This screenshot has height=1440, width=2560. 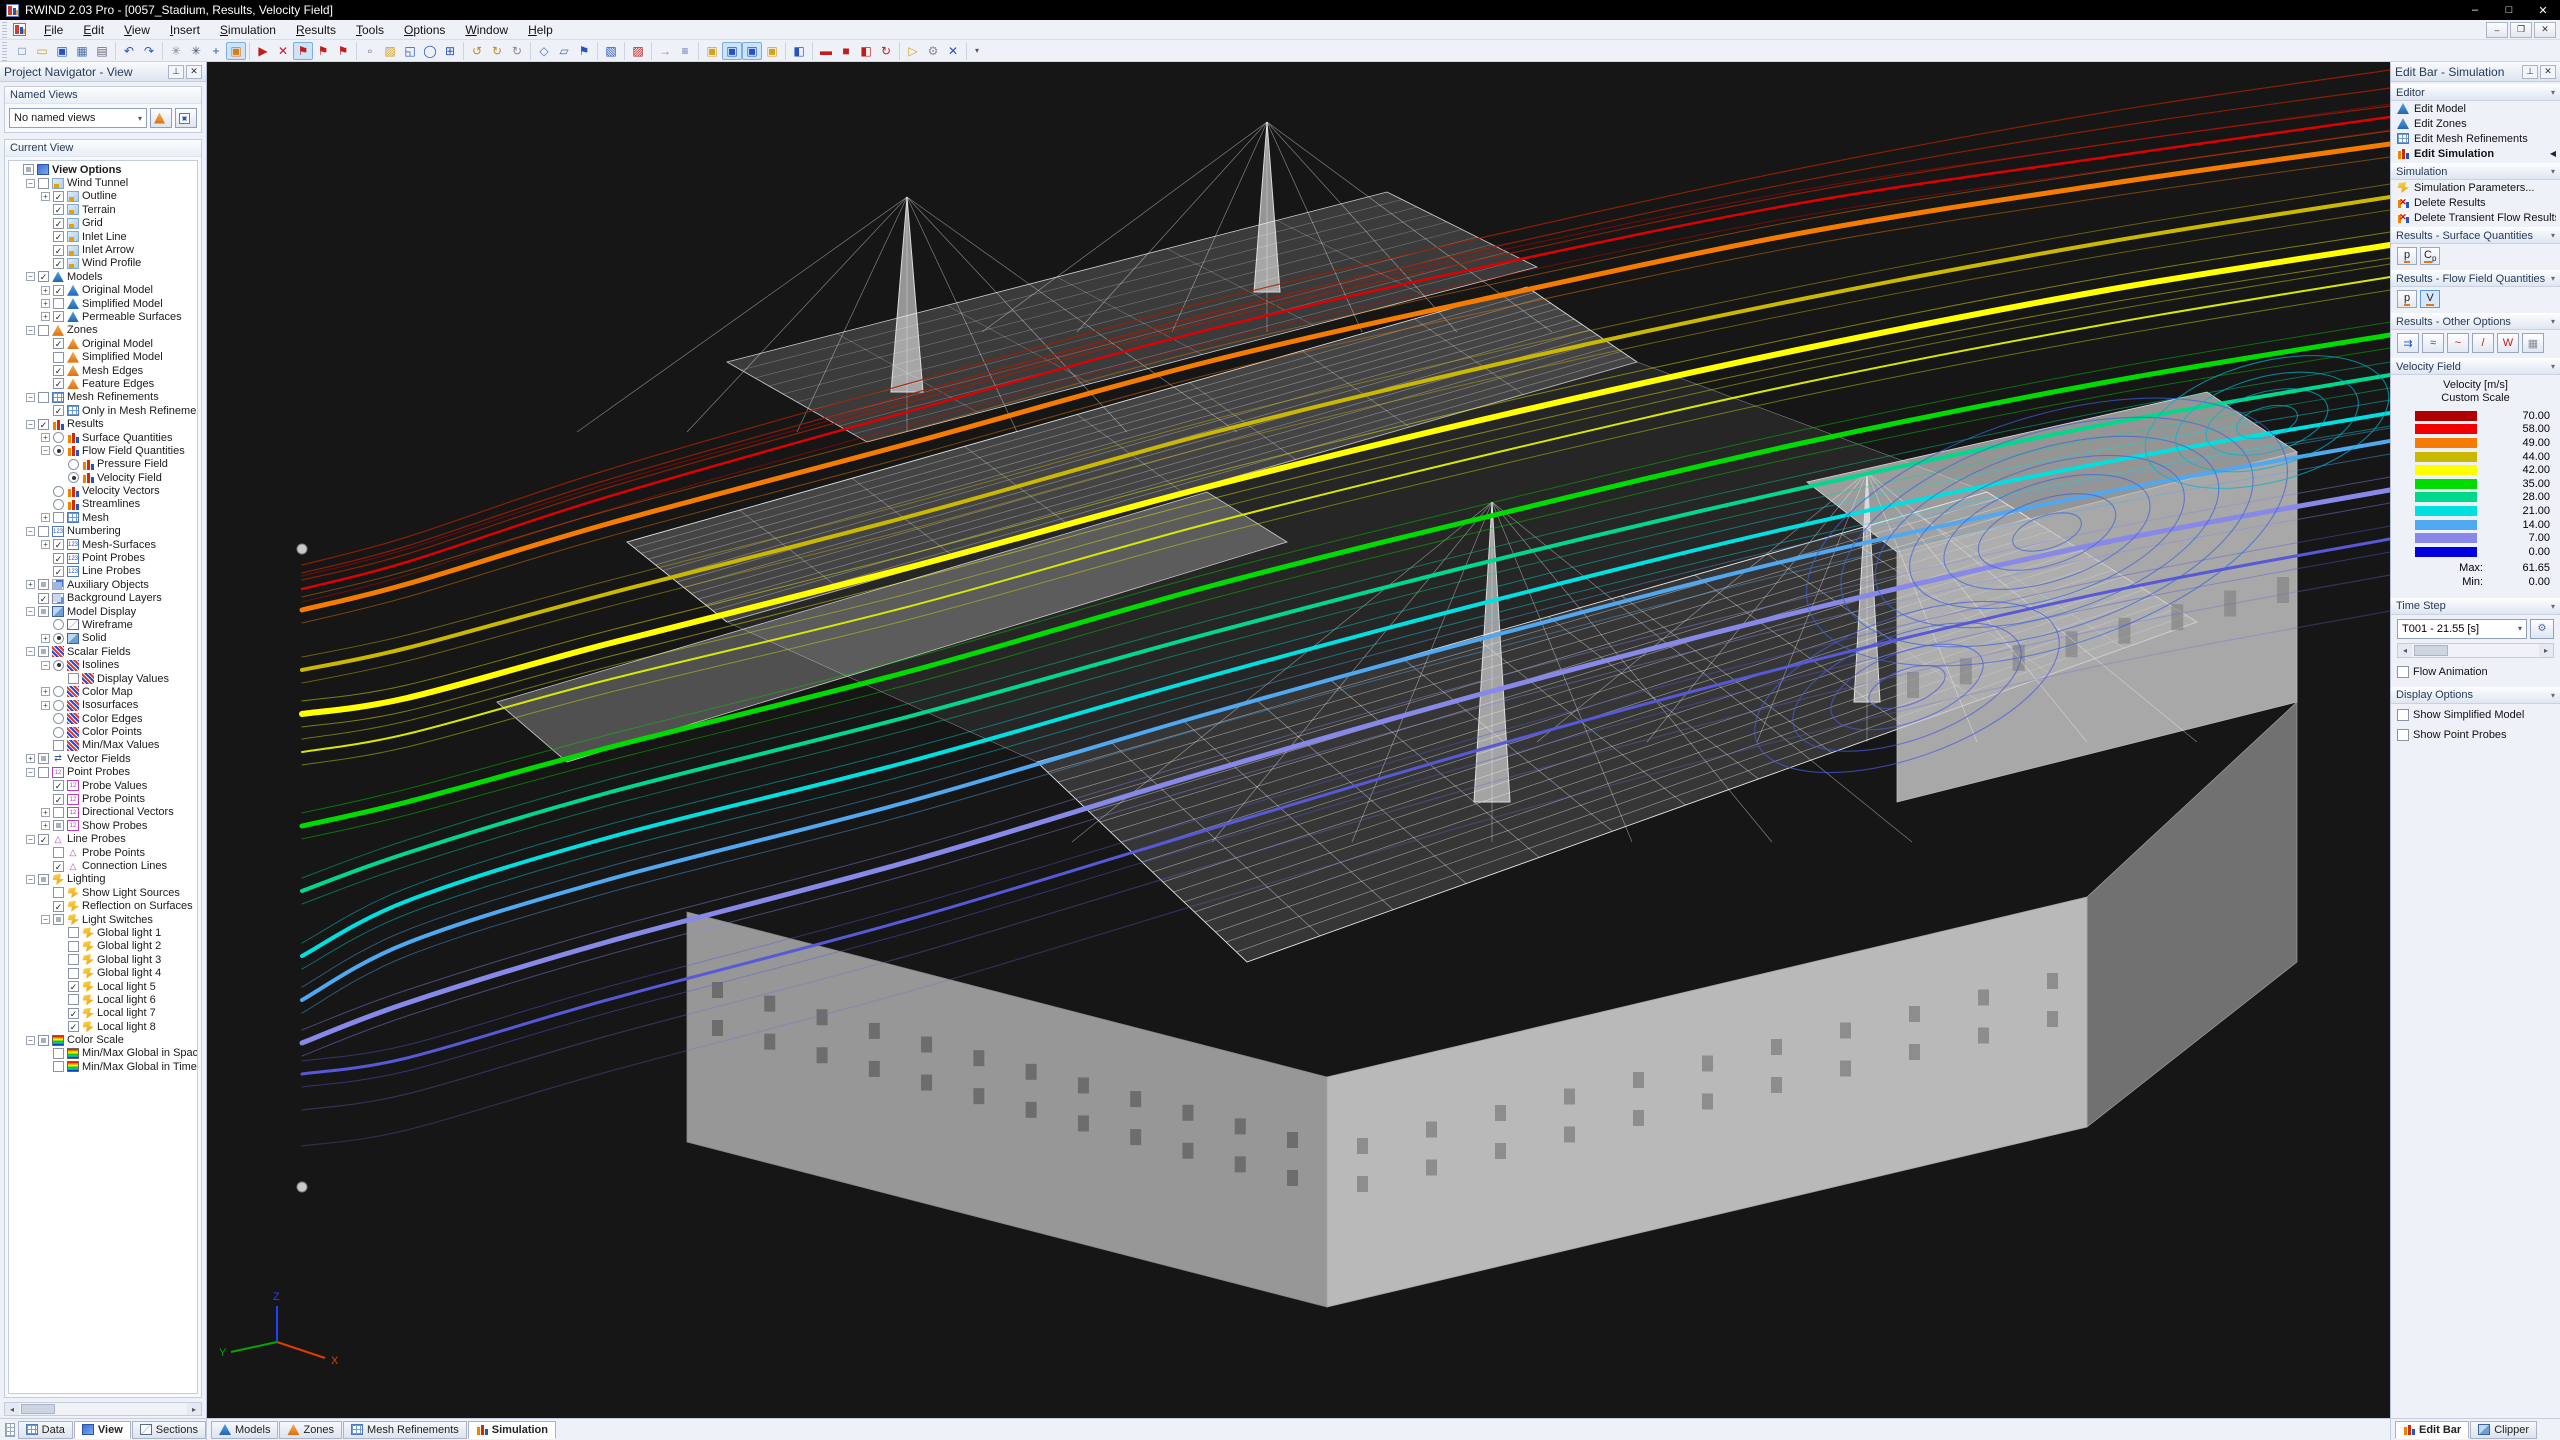 What do you see at coordinates (168, 1429) in the screenshot?
I see `tab-sections: Sections` at bounding box center [168, 1429].